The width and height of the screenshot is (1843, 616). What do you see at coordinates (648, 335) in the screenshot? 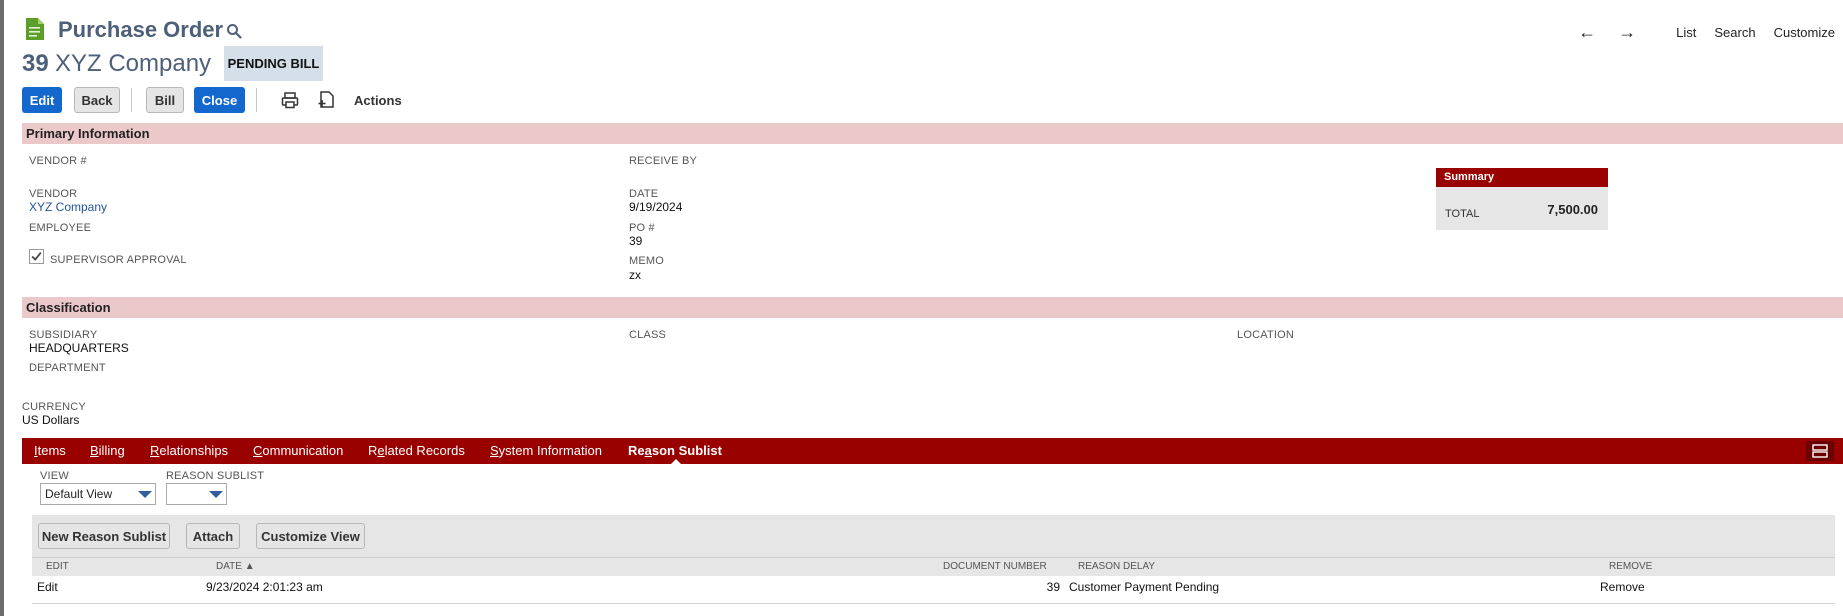
I see `class-label: CLASS` at bounding box center [648, 335].